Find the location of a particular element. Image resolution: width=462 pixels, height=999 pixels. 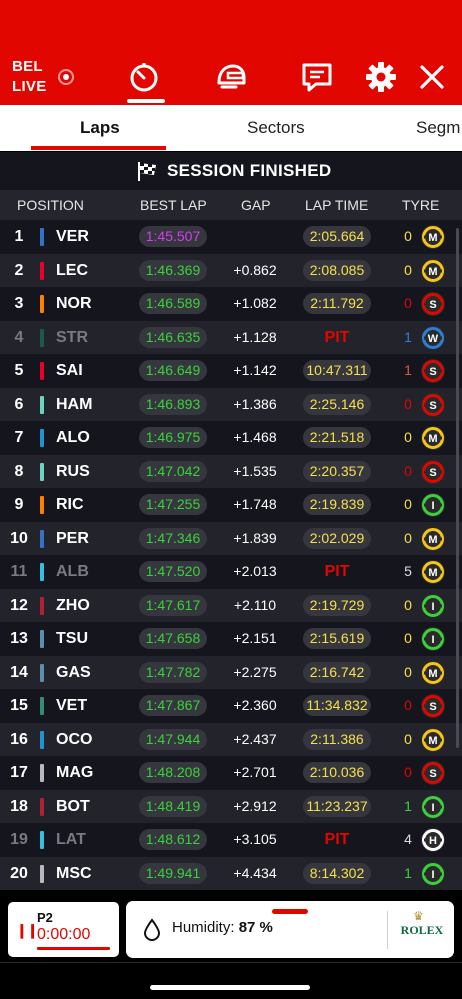

lap-time: 2:20.357 is located at coordinates (337, 471).